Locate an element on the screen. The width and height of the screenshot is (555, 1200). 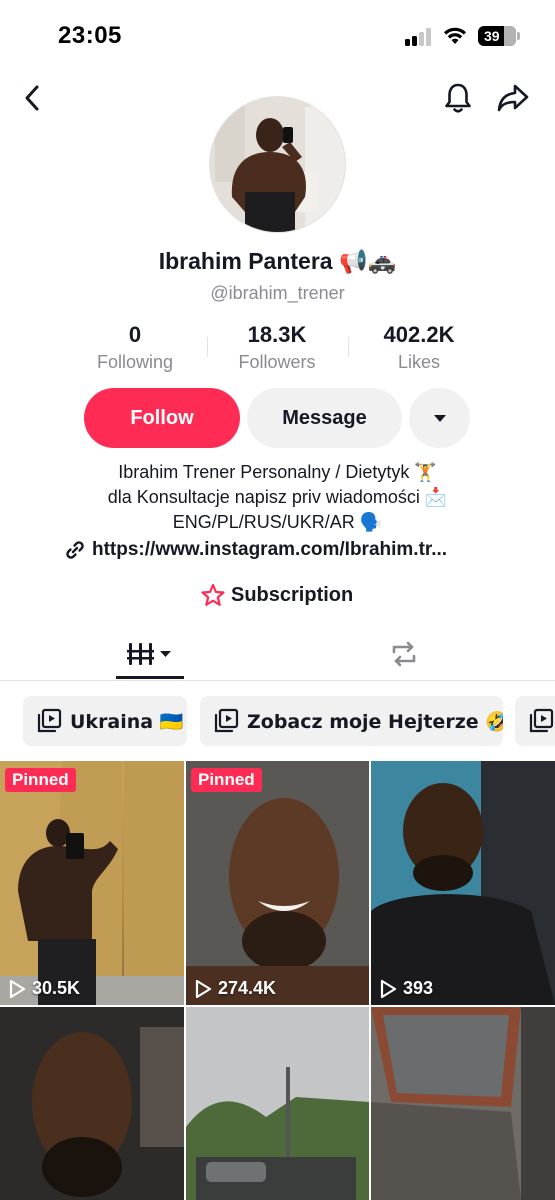
view-count: 30.5K is located at coordinates (44, 988).